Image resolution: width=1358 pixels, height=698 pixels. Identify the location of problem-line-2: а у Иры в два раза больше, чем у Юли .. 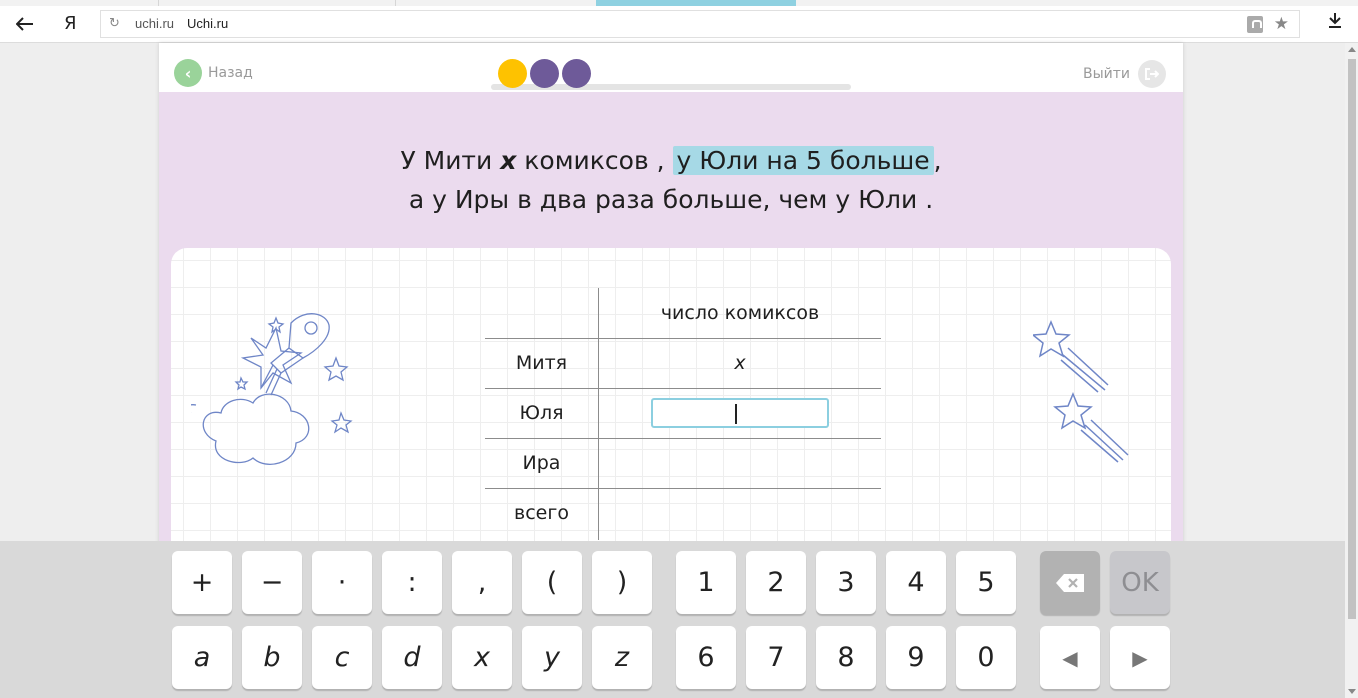
(671, 199).